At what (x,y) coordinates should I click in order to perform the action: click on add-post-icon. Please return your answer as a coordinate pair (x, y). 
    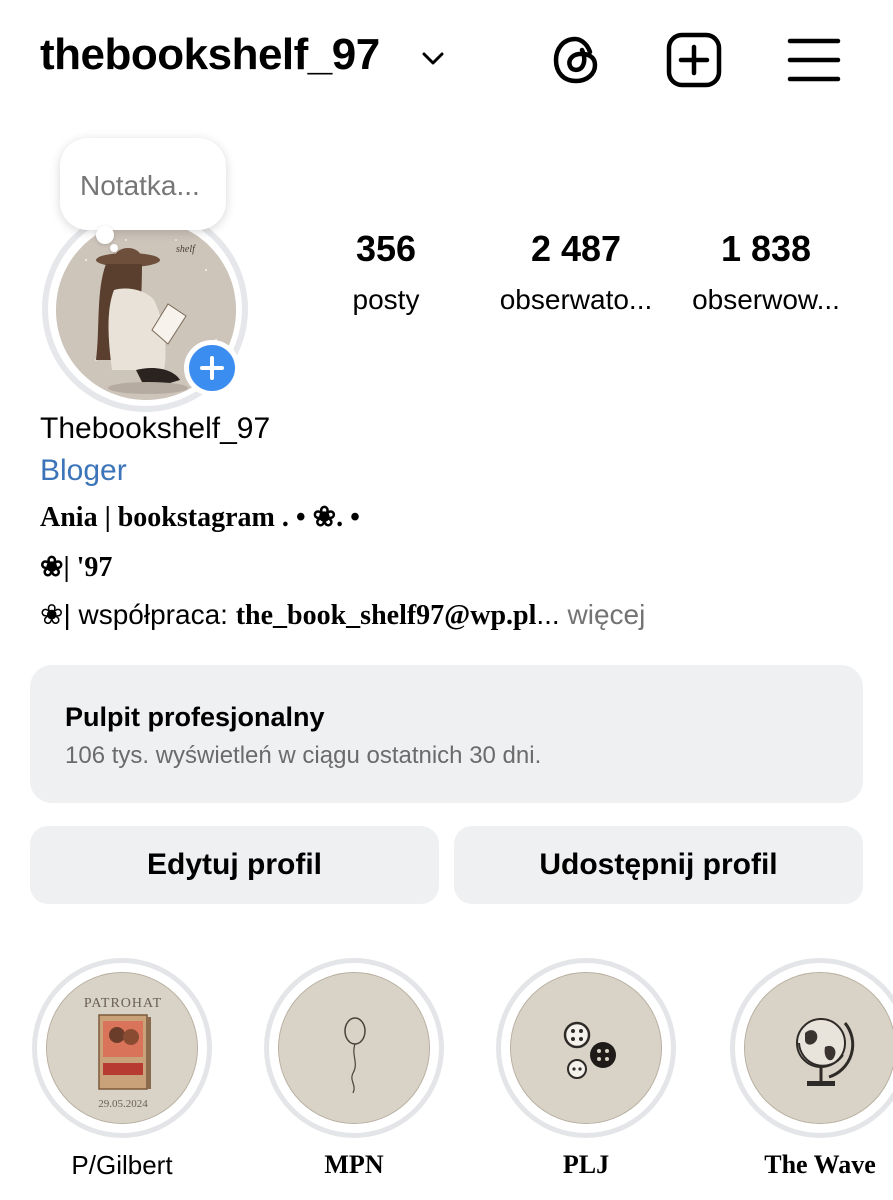
    Looking at the image, I should click on (694, 60).